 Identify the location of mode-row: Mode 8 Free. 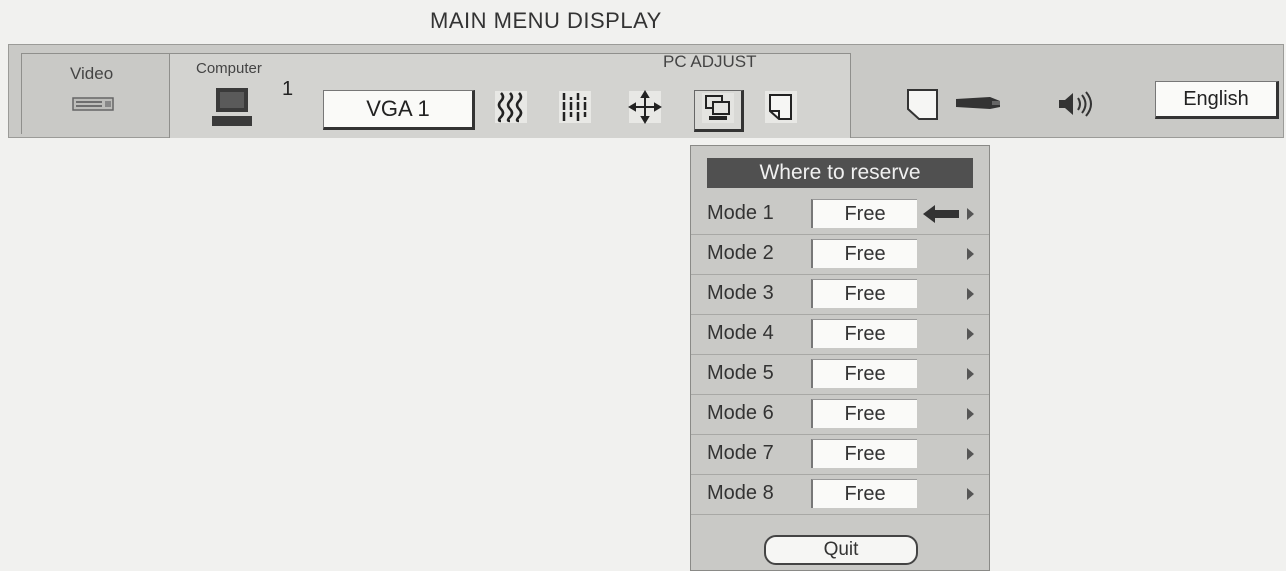
(840, 494).